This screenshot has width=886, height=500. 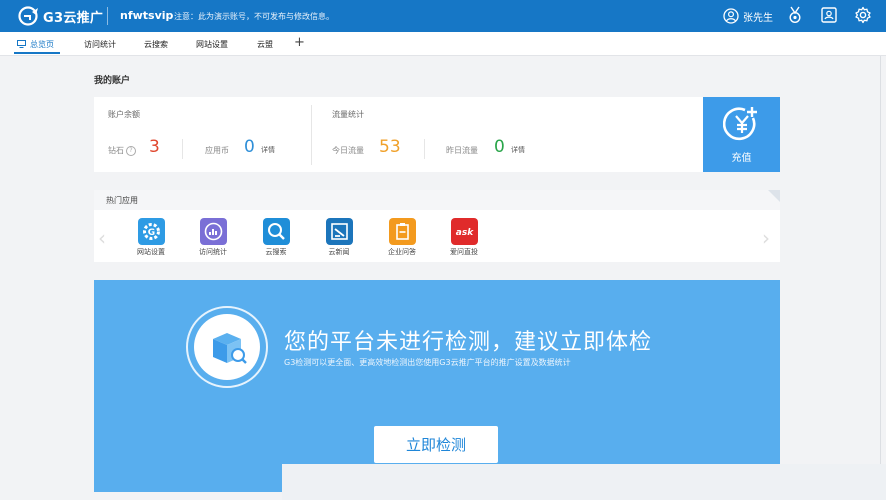 I want to click on today-traffic-label: 今日流量, so click(x=348, y=150).